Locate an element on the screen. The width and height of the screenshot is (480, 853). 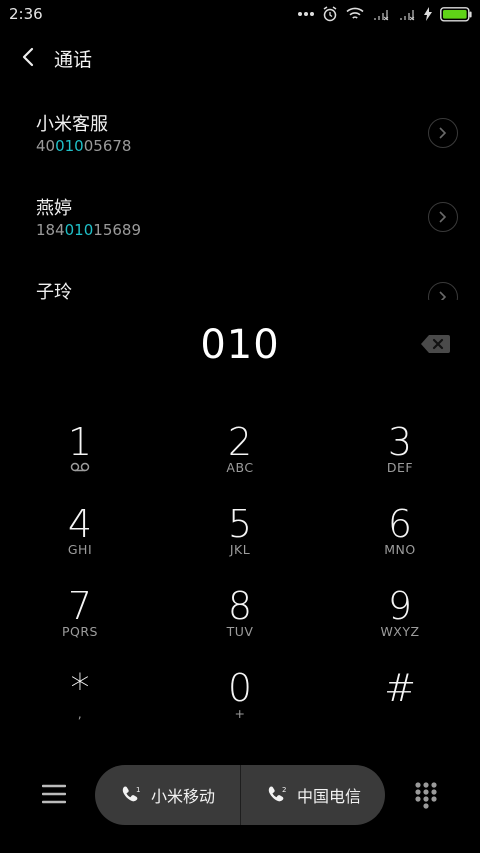
contact-name: 子玲 is located at coordinates (54, 291).